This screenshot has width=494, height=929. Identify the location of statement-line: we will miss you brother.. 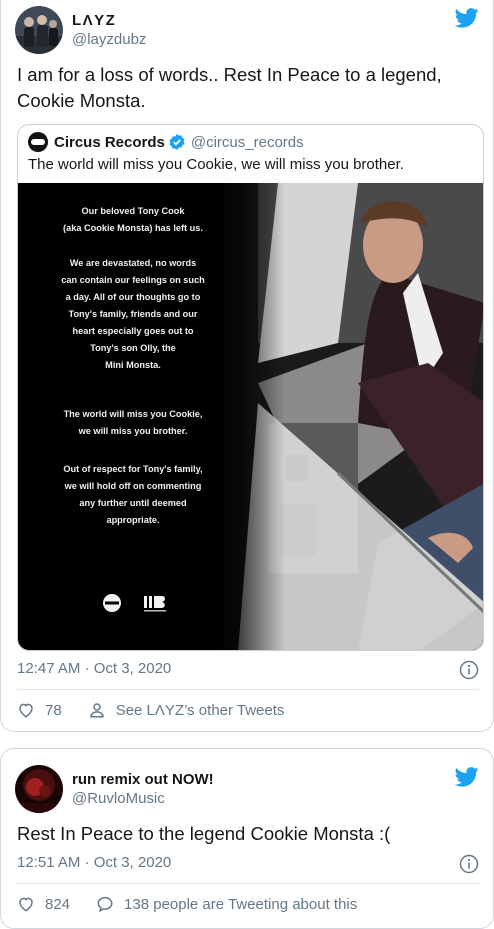
(133, 431).